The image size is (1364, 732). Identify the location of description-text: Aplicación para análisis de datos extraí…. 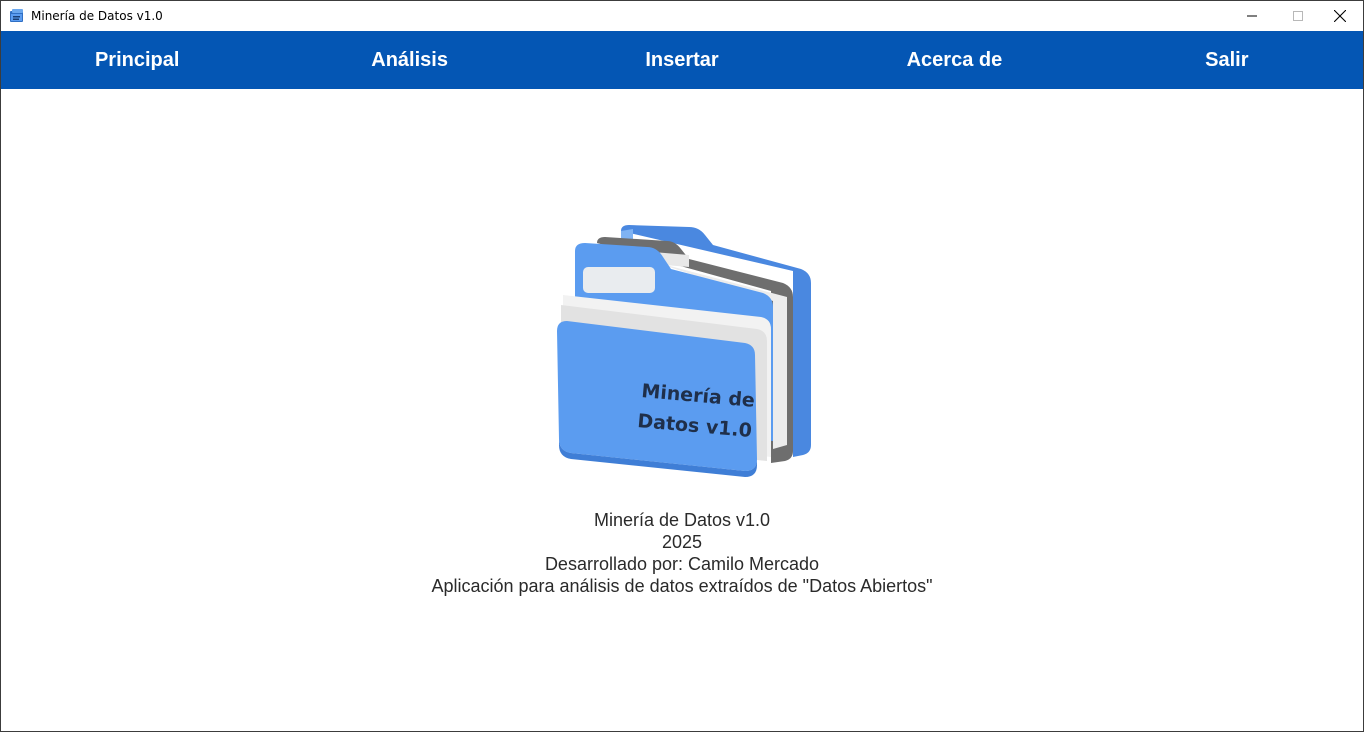
(682, 586).